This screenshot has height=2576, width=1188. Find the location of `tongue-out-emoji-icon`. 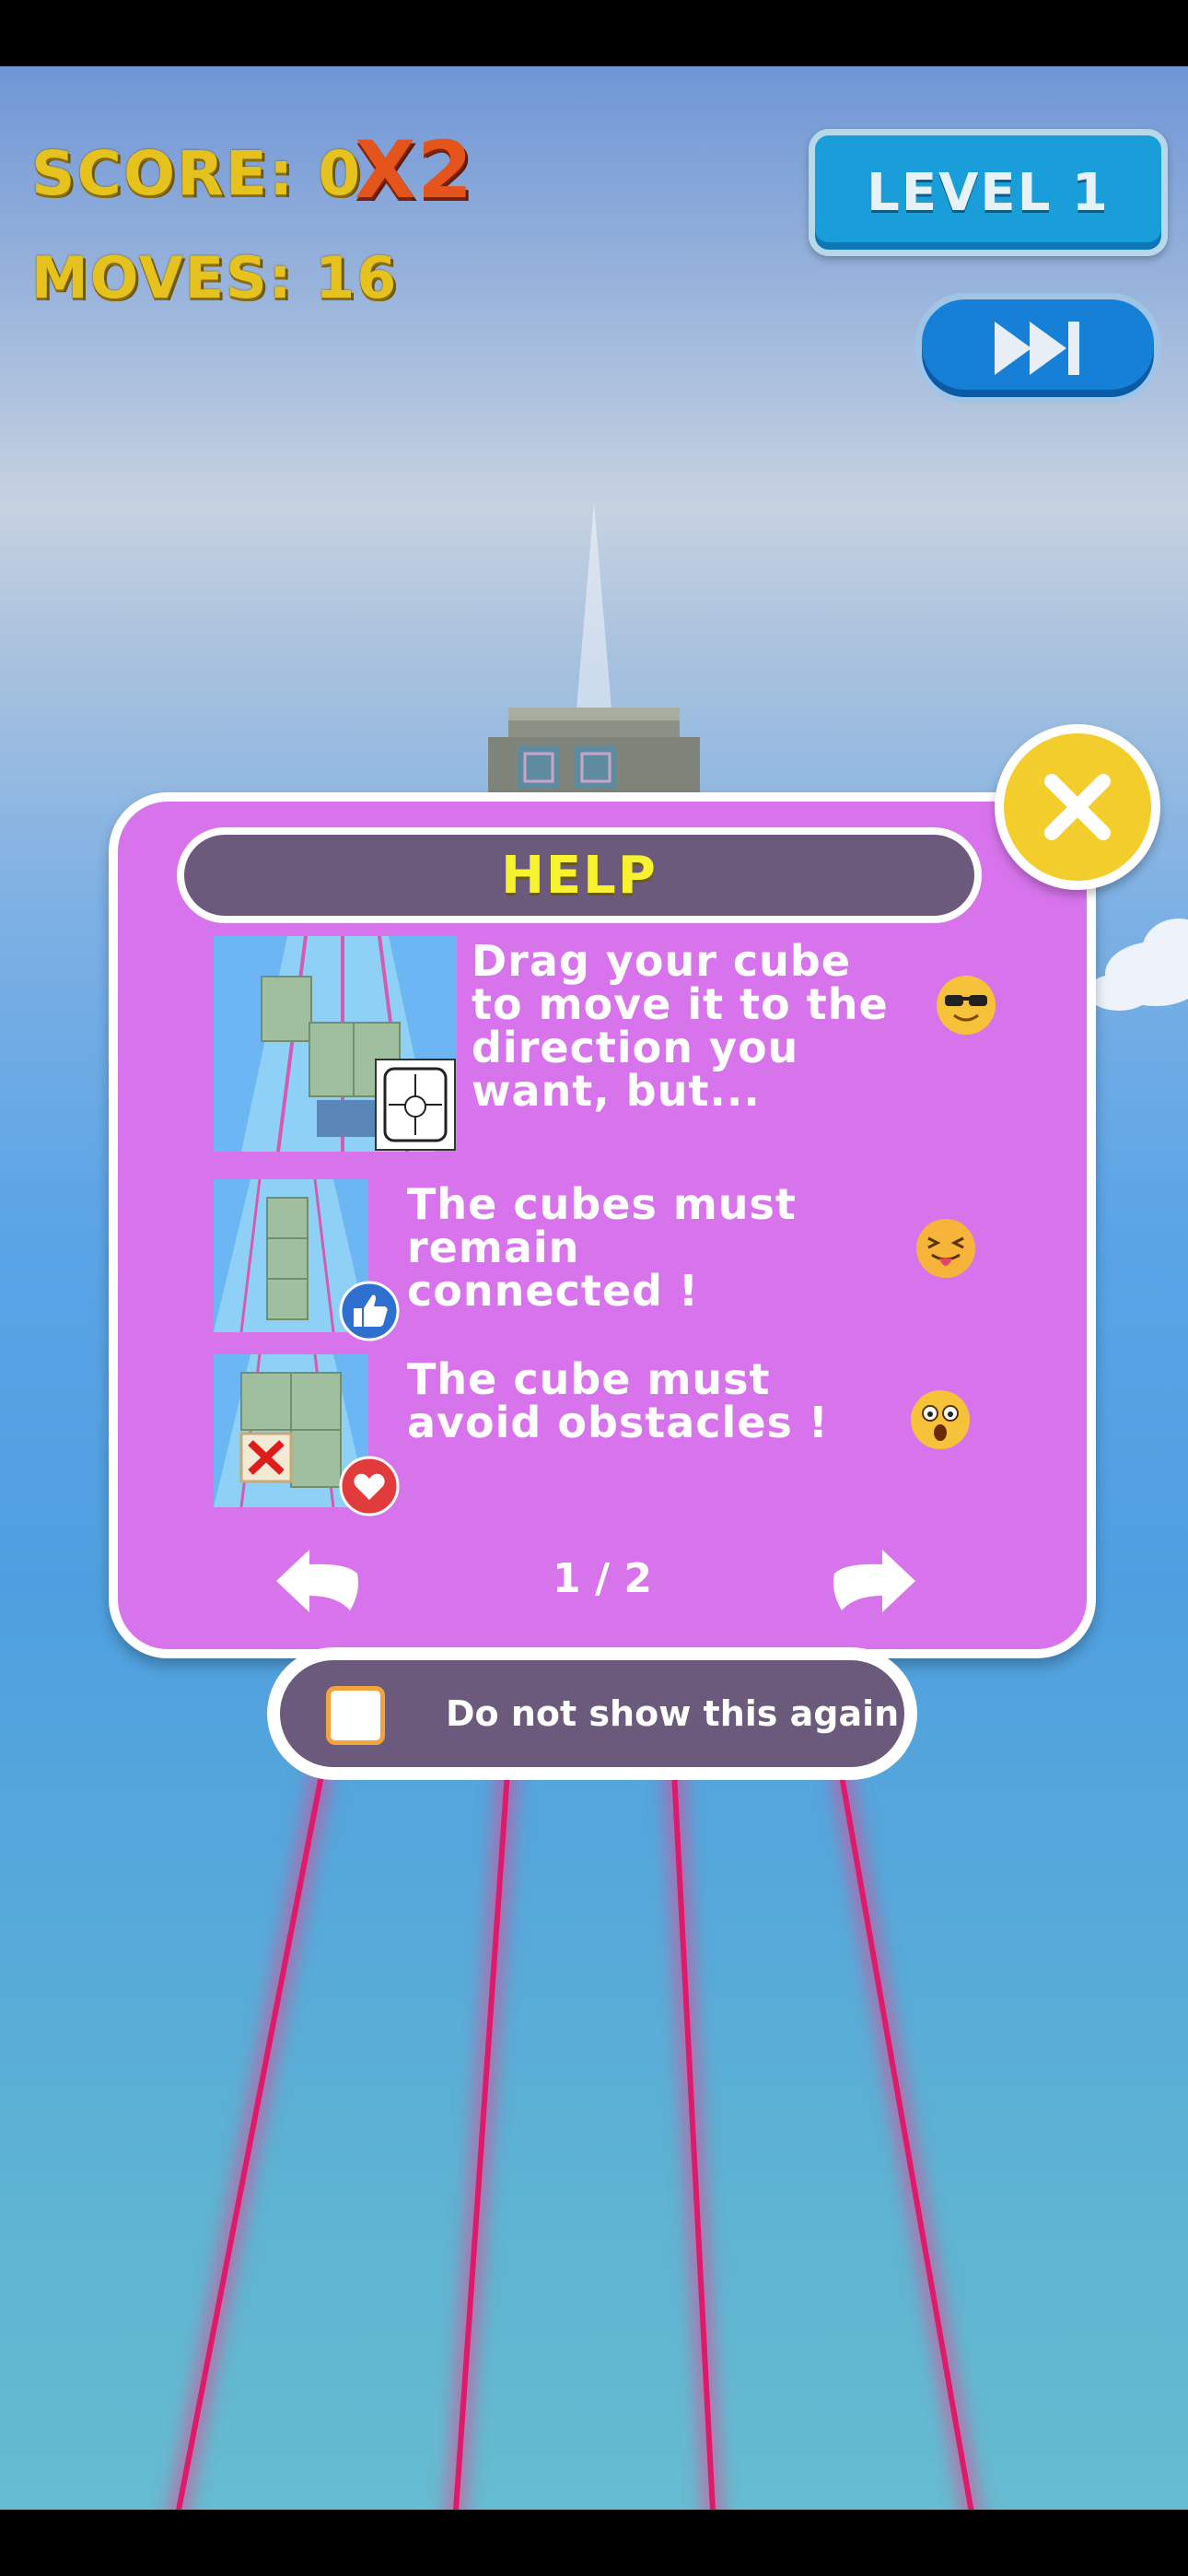

tongue-out-emoji-icon is located at coordinates (945, 1248).